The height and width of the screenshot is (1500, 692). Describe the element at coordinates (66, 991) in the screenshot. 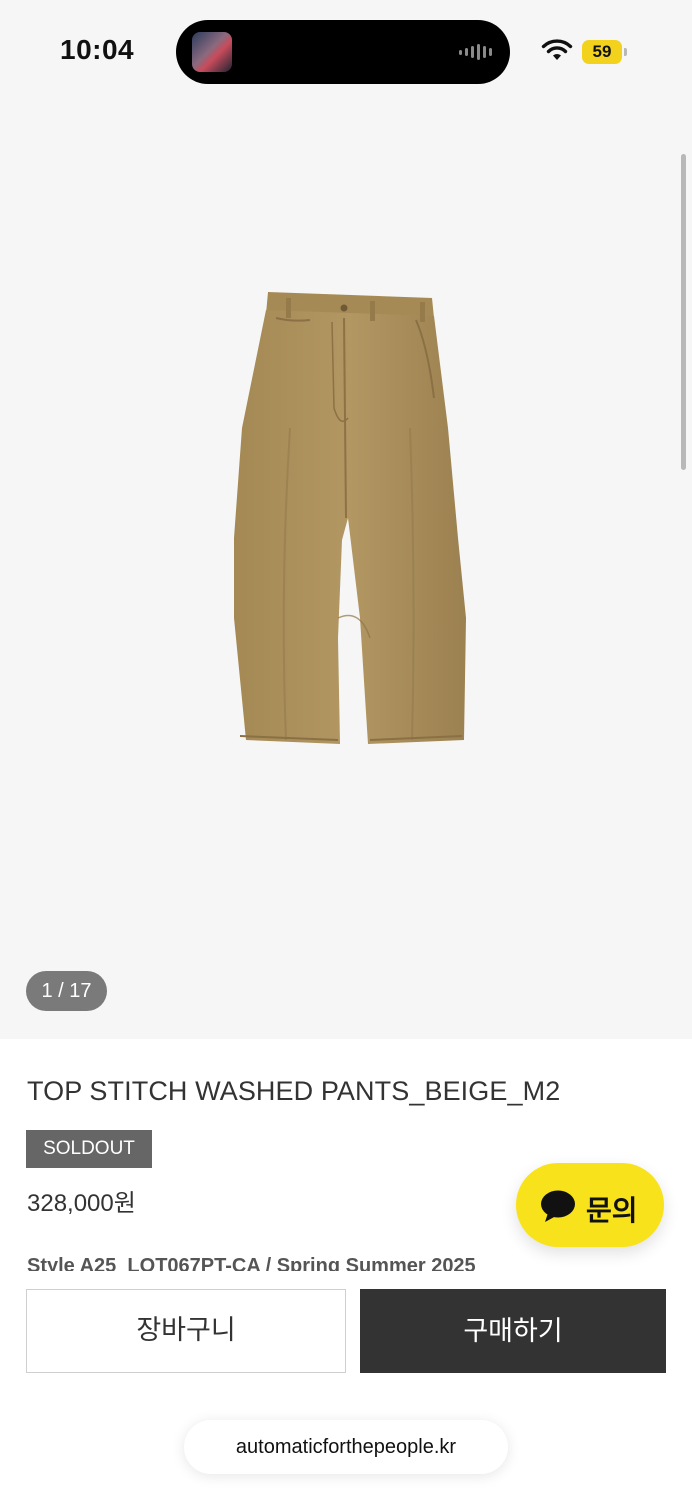

I see `image-page-indicator: 1 / 17` at that location.